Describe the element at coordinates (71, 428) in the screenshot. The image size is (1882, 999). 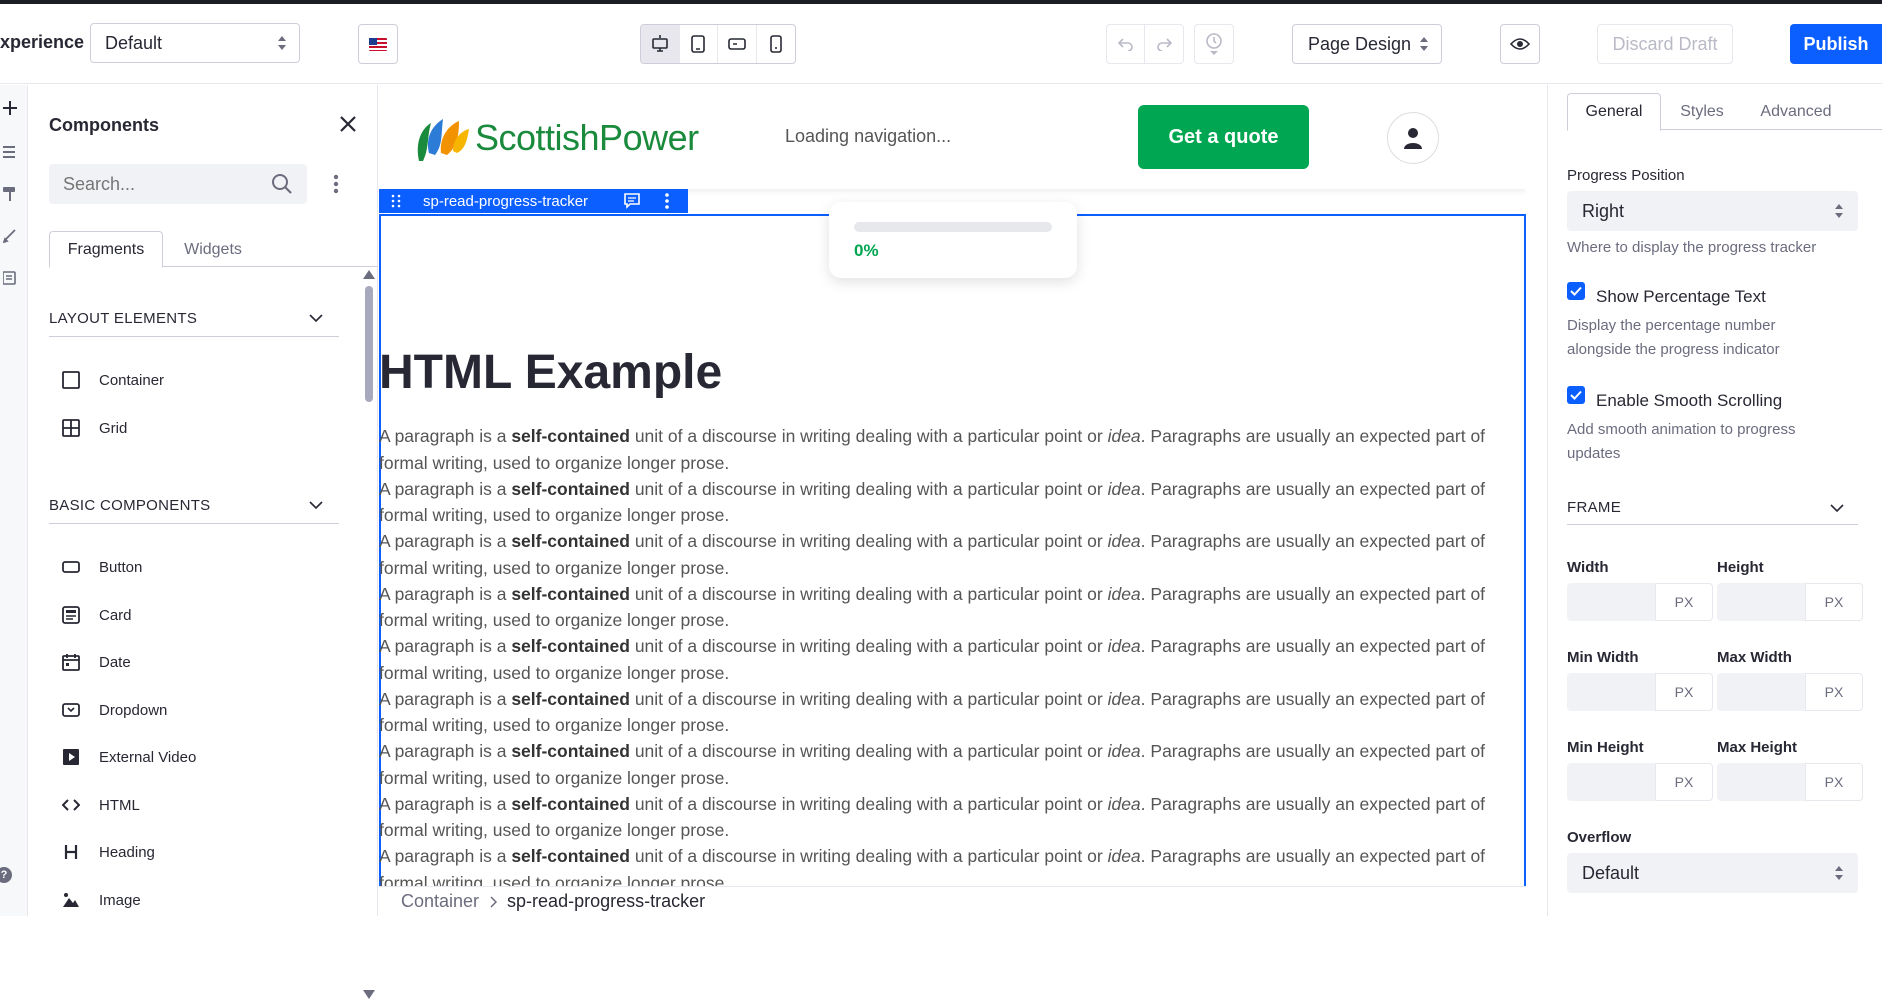
I see `grid-icon` at that location.